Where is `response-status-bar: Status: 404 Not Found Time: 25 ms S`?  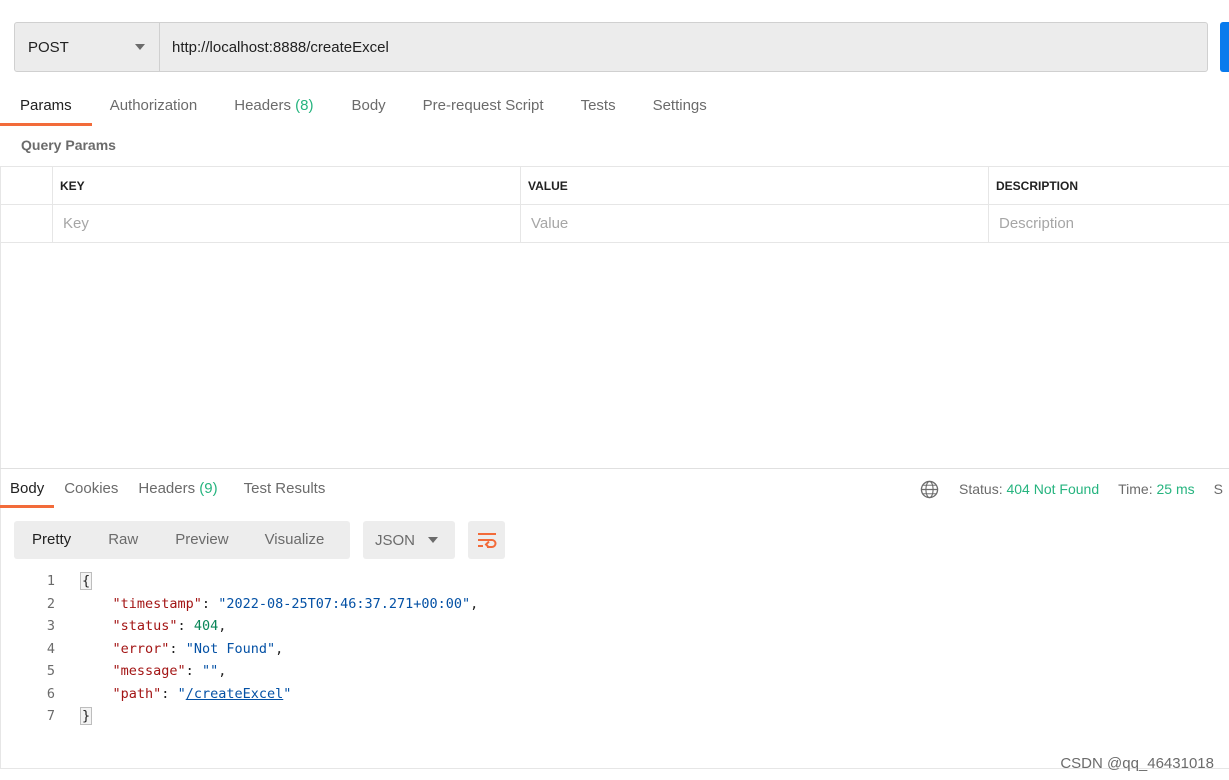 response-status-bar: Status: 404 Not Found Time: 25 ms S is located at coordinates (1071, 489).